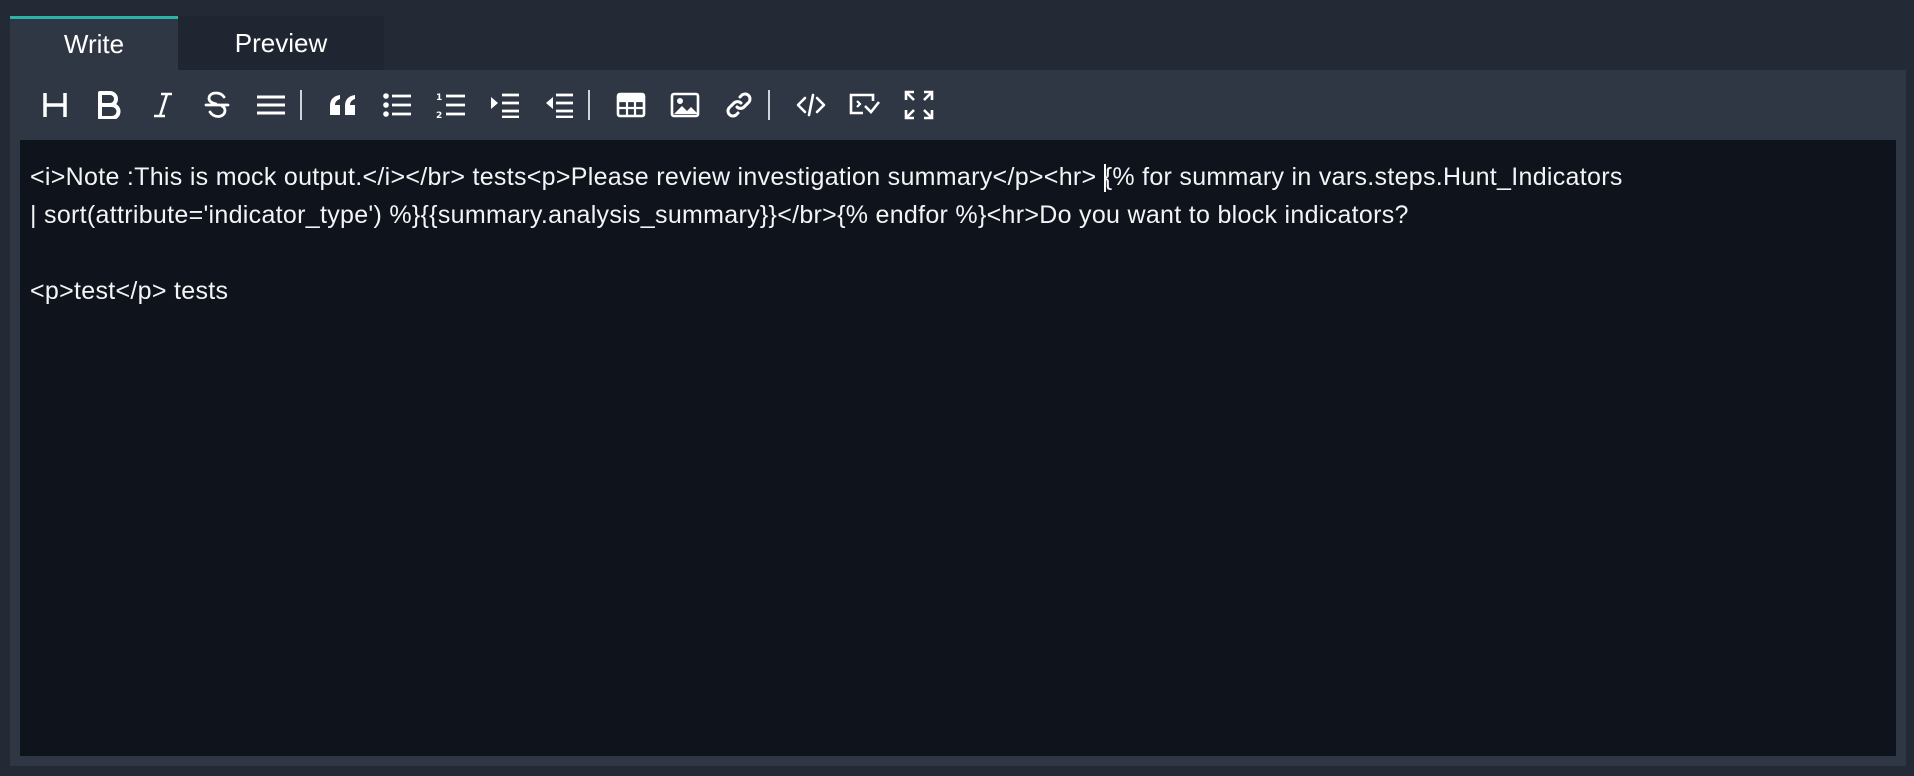 The height and width of the screenshot is (776, 1914). Describe the element at coordinates (958, 105) in the screenshot. I see `editor-toolbar: 12` at that location.